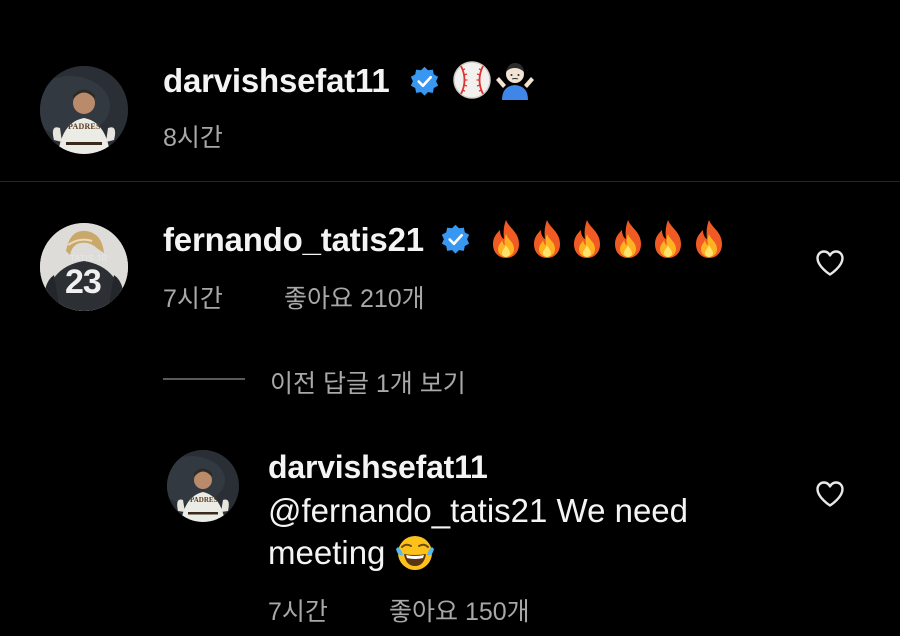 The height and width of the screenshot is (636, 900). What do you see at coordinates (298, 612) in the screenshot?
I see `reply-time: 7시간` at bounding box center [298, 612].